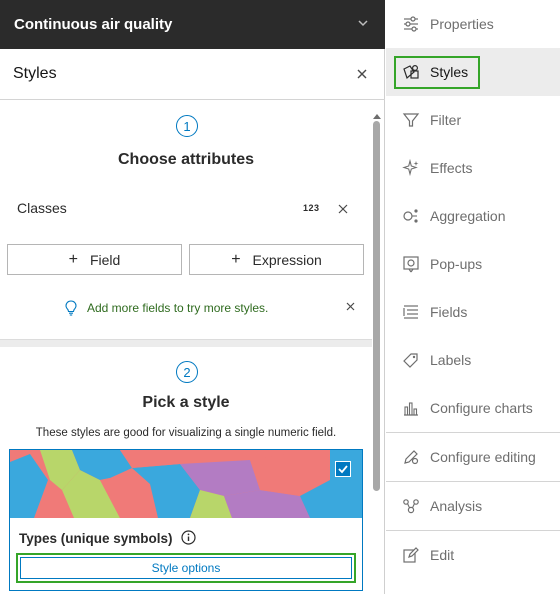 This screenshot has width=560, height=594. What do you see at coordinates (410, 216) in the screenshot?
I see `aggregation-icon` at bounding box center [410, 216].